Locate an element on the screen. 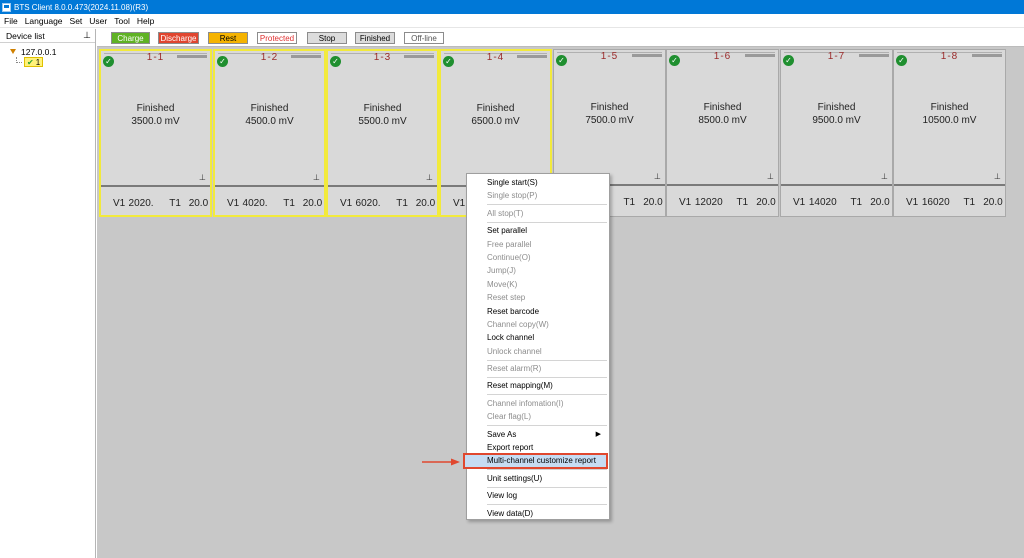 The height and width of the screenshot is (558, 1024). legend-label: Protected is located at coordinates (277, 38).